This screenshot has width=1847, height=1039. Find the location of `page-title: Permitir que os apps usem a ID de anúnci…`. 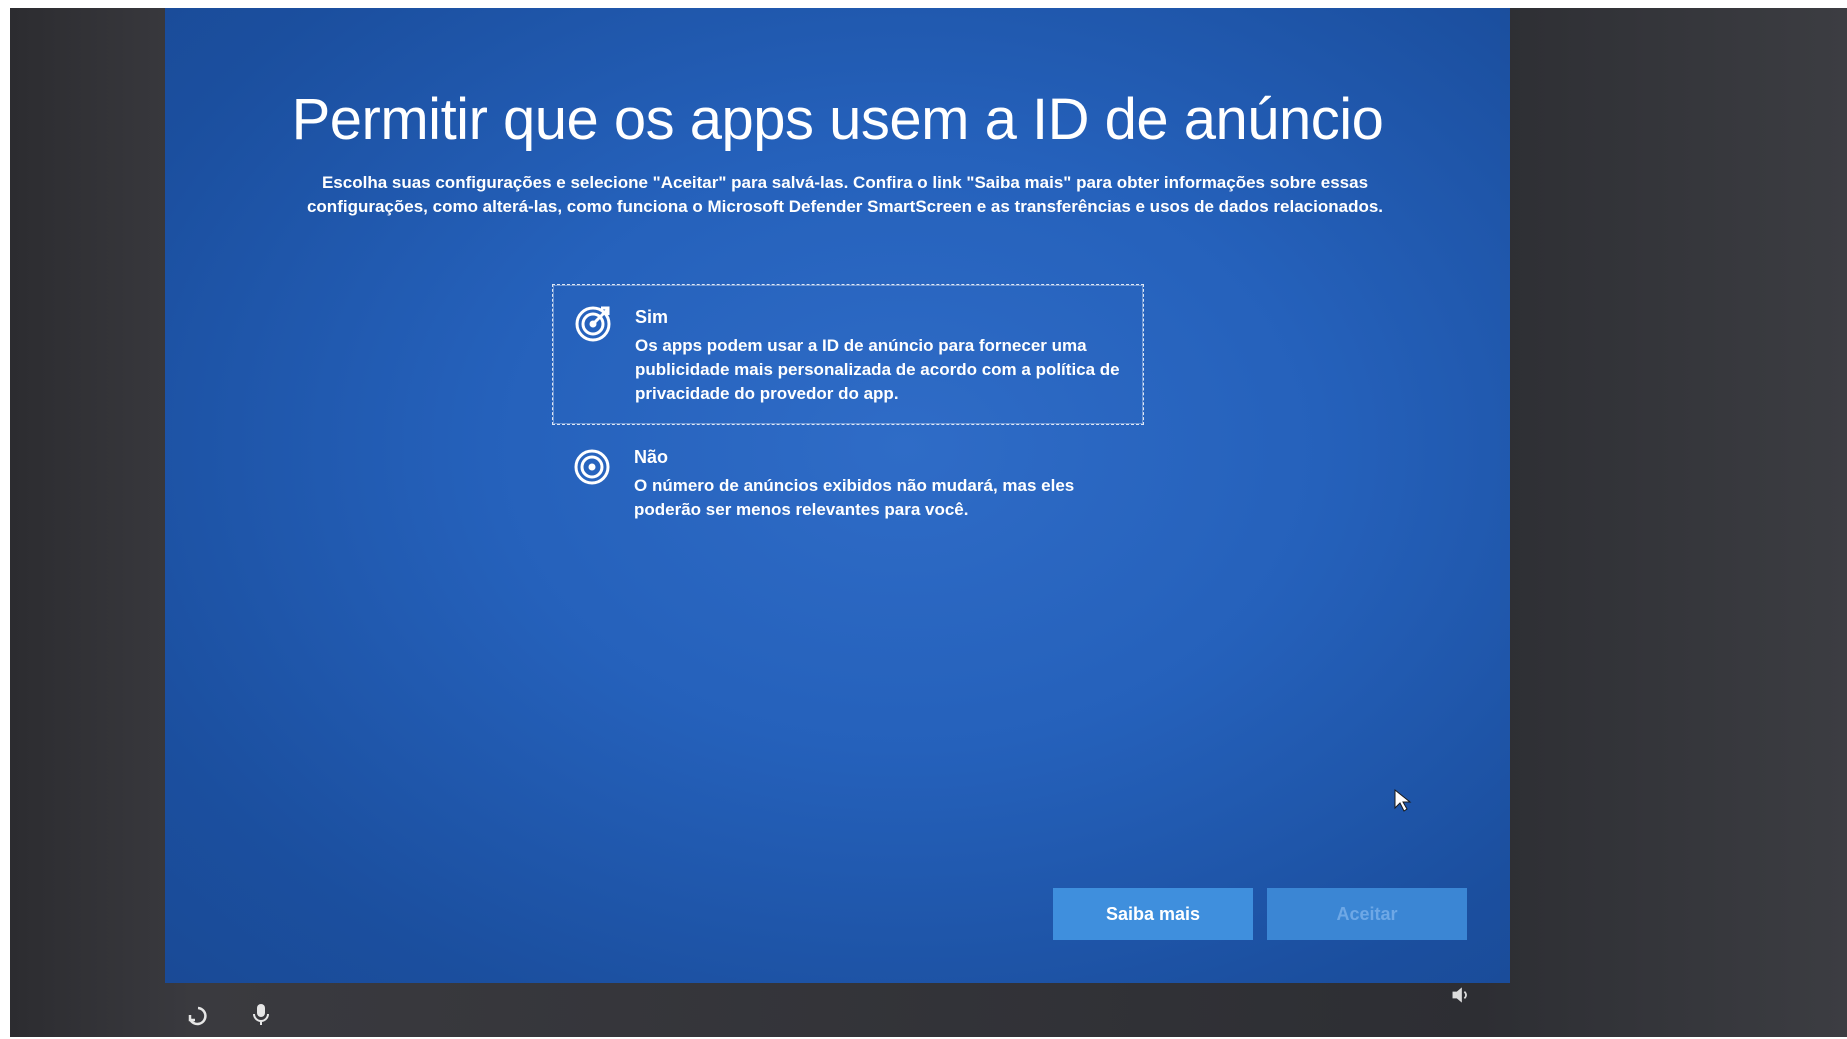

page-title: Permitir que os apps usem a ID de anúnci… is located at coordinates (837, 119).